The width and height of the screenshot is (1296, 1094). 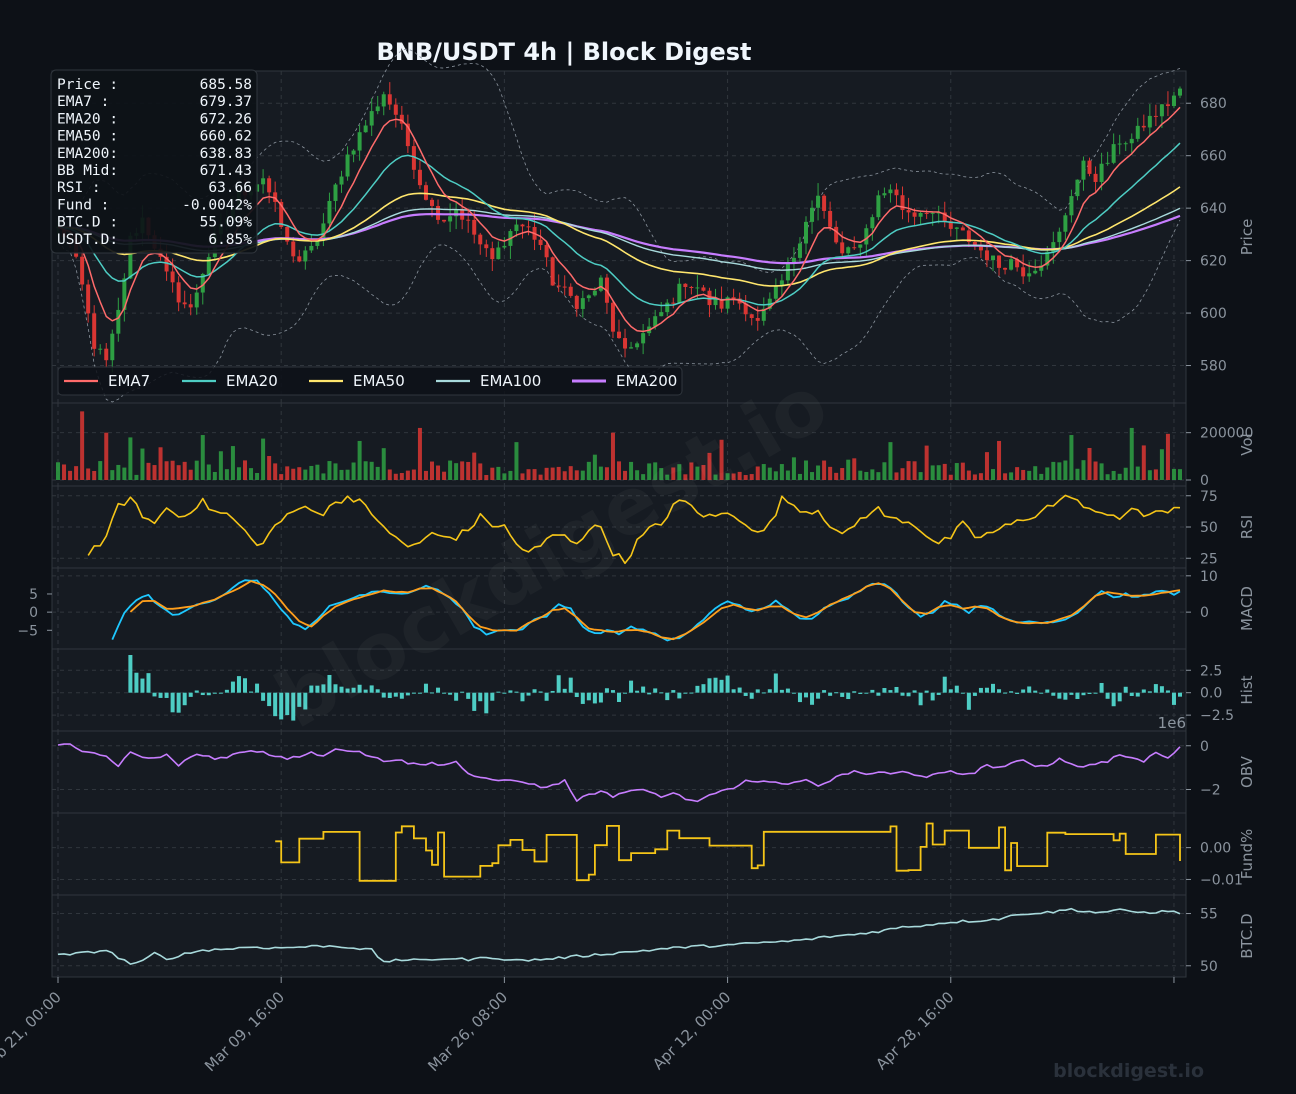 I want to click on info-value: 638.83, so click(x=226, y=154).